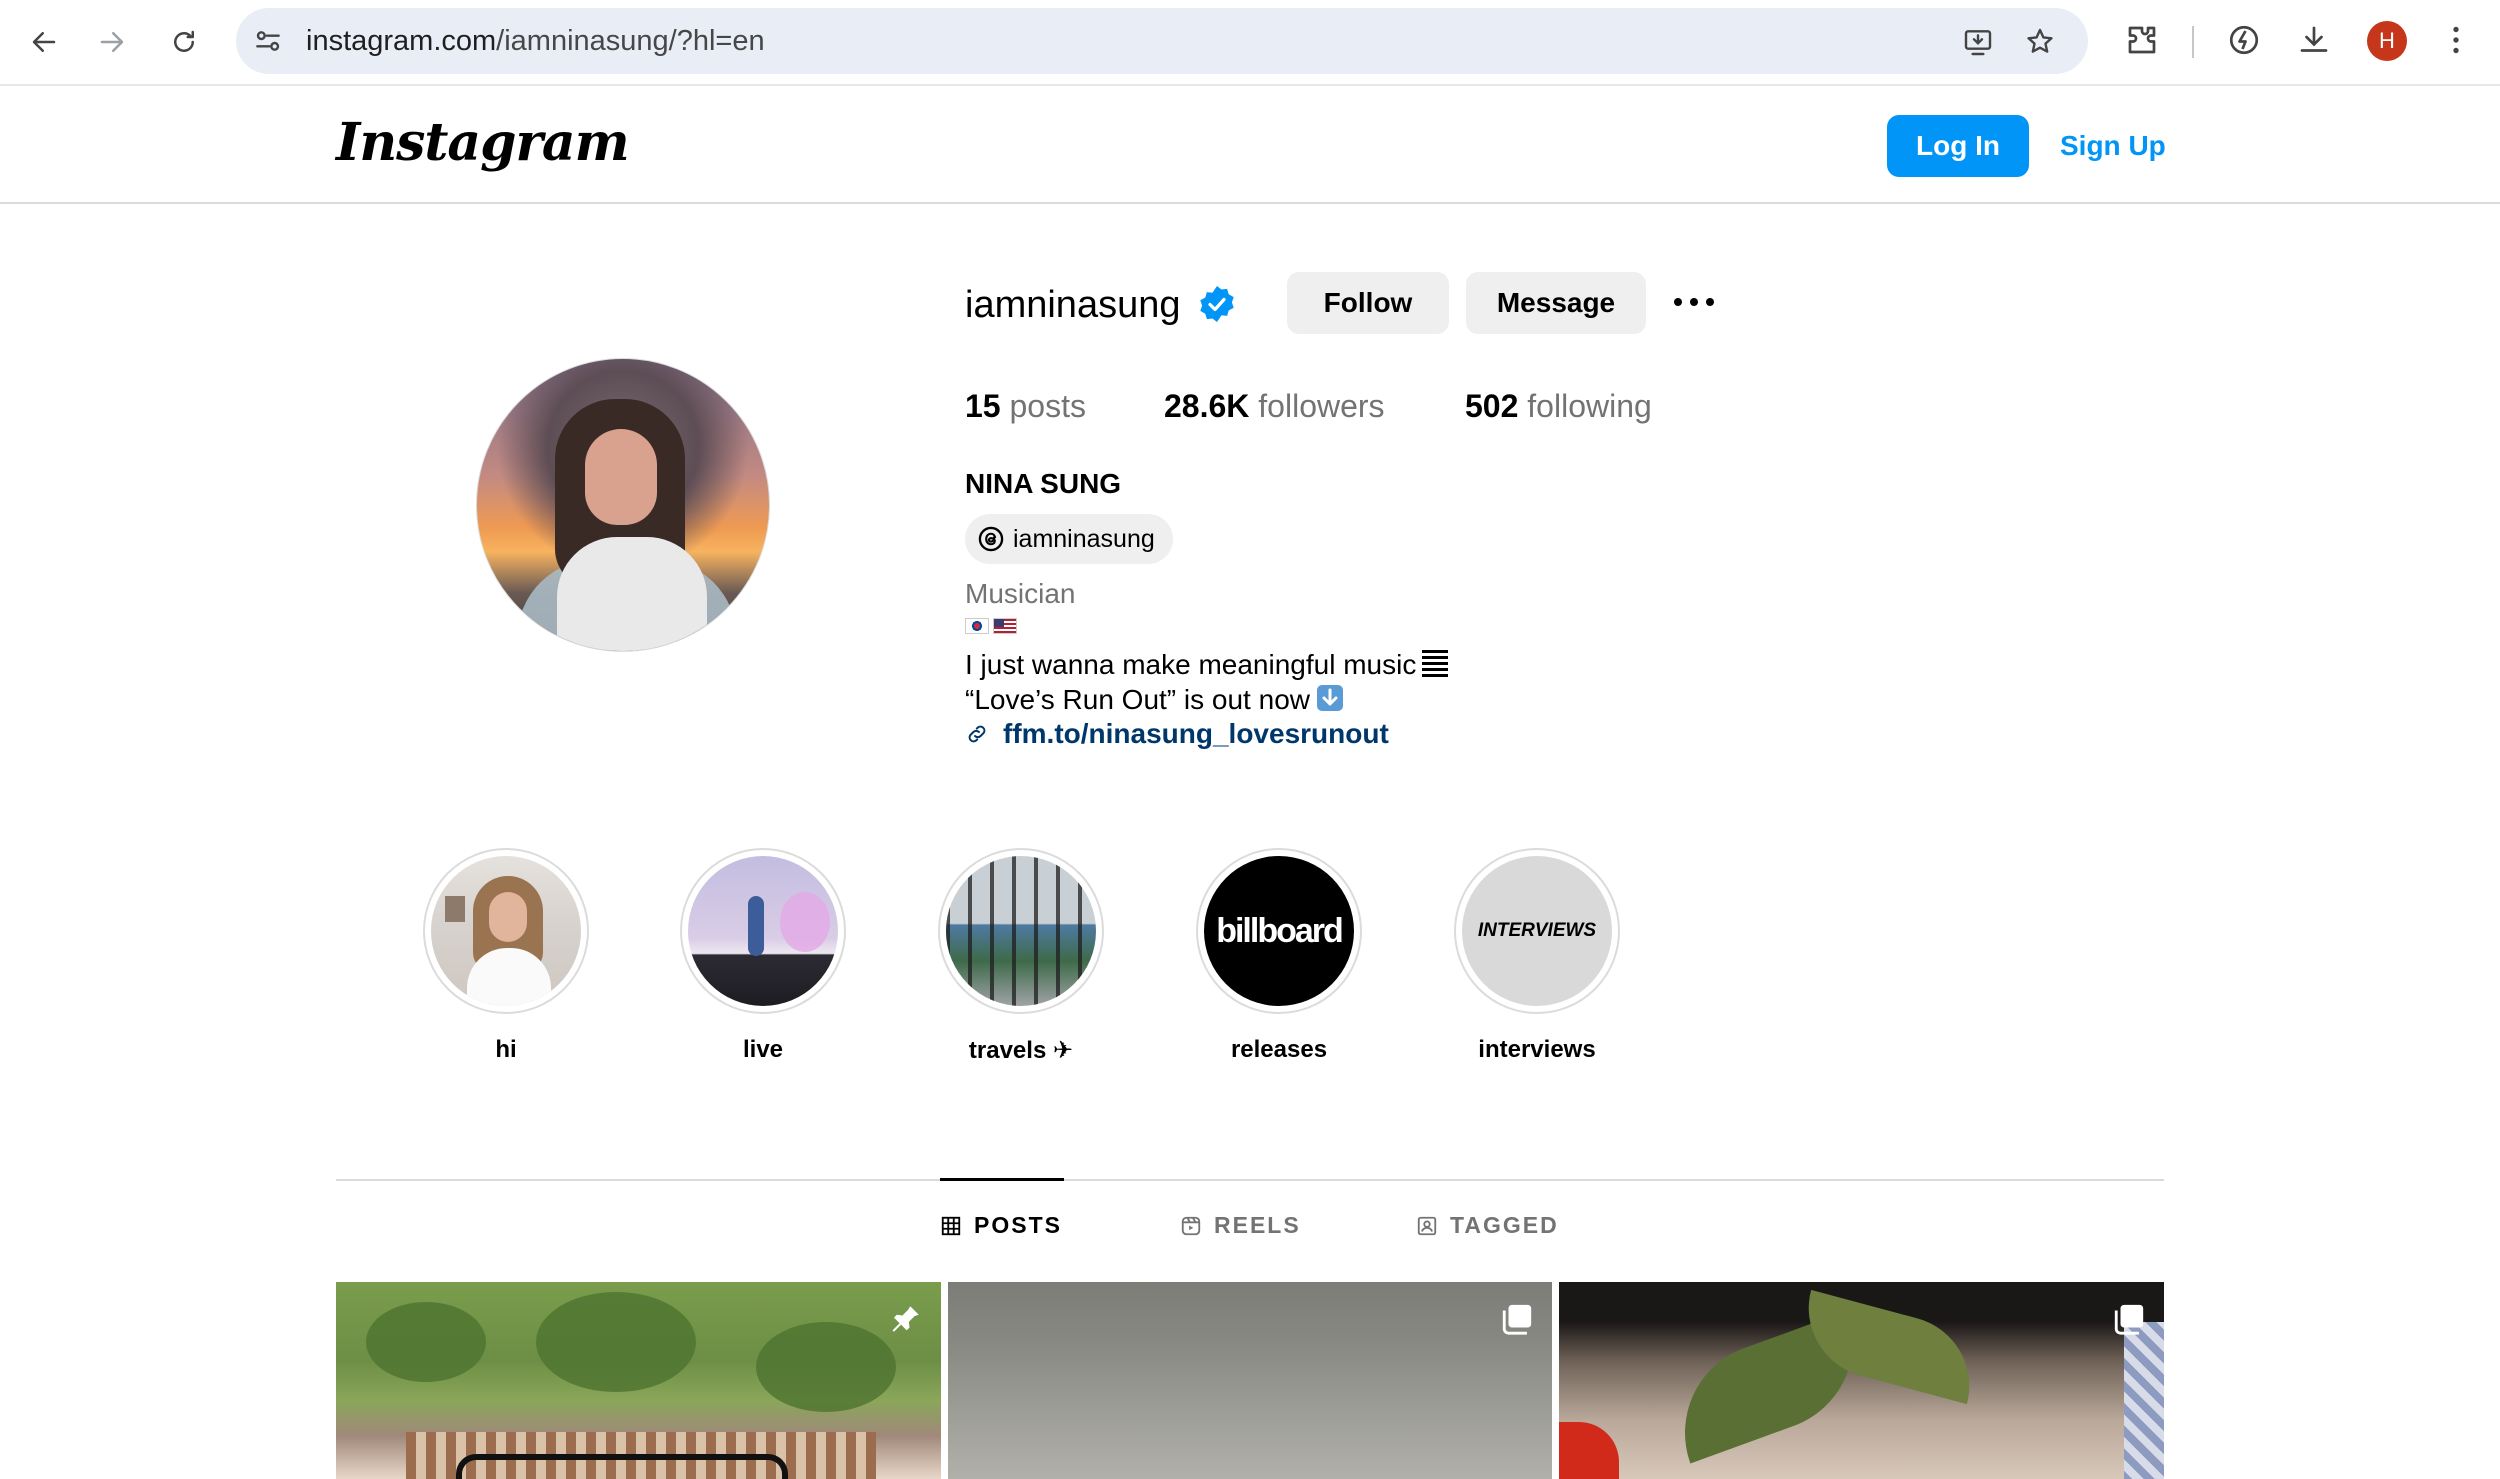 The height and width of the screenshot is (1479, 2500). What do you see at coordinates (2314, 40) in the screenshot?
I see `download-icon` at bounding box center [2314, 40].